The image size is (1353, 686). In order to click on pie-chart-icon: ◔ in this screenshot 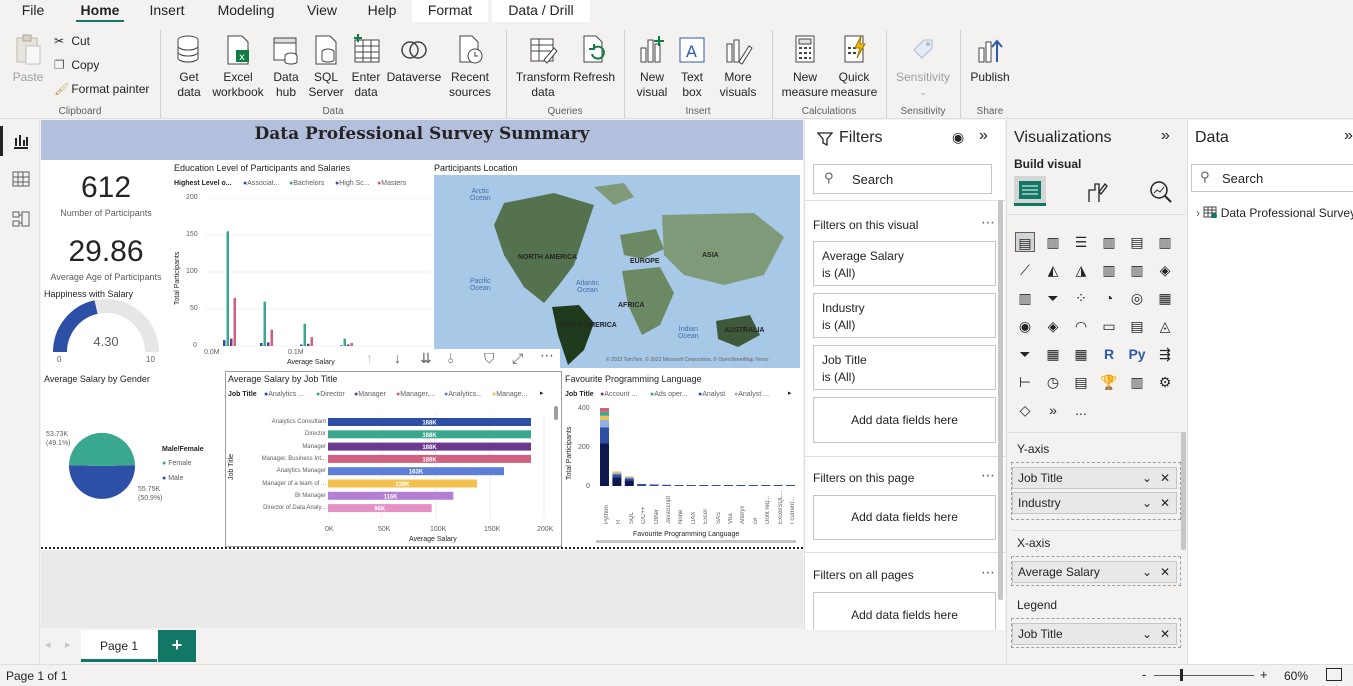, I will do `click(1109, 298)`.